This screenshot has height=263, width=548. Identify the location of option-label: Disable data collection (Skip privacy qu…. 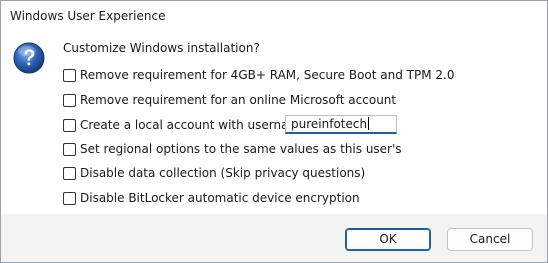
(223, 173).